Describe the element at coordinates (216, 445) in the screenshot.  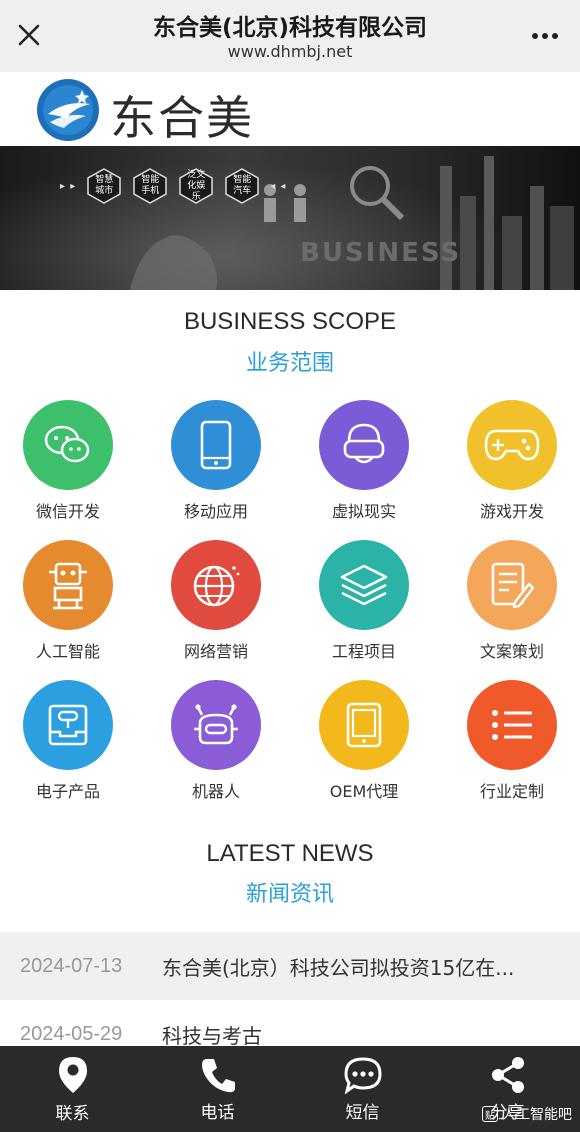
I see `mobile-icon` at that location.